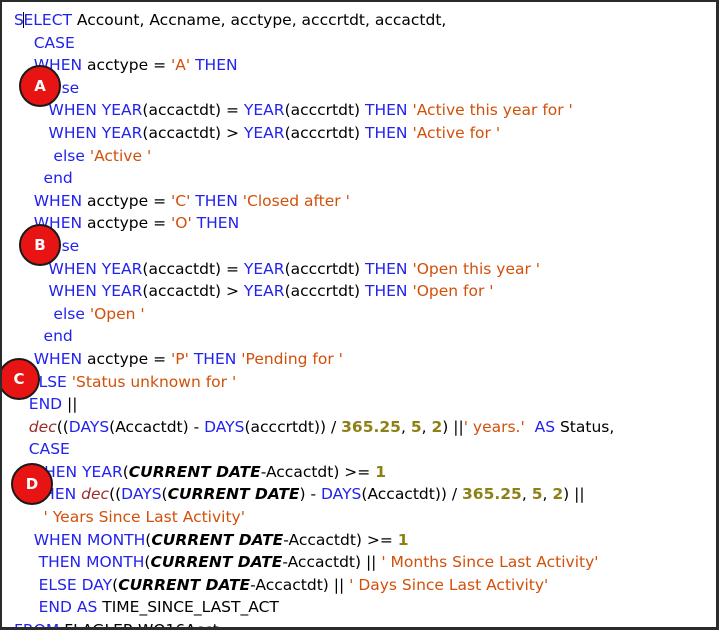 The image size is (719, 630). I want to click on token-string: 'O', so click(181, 223).